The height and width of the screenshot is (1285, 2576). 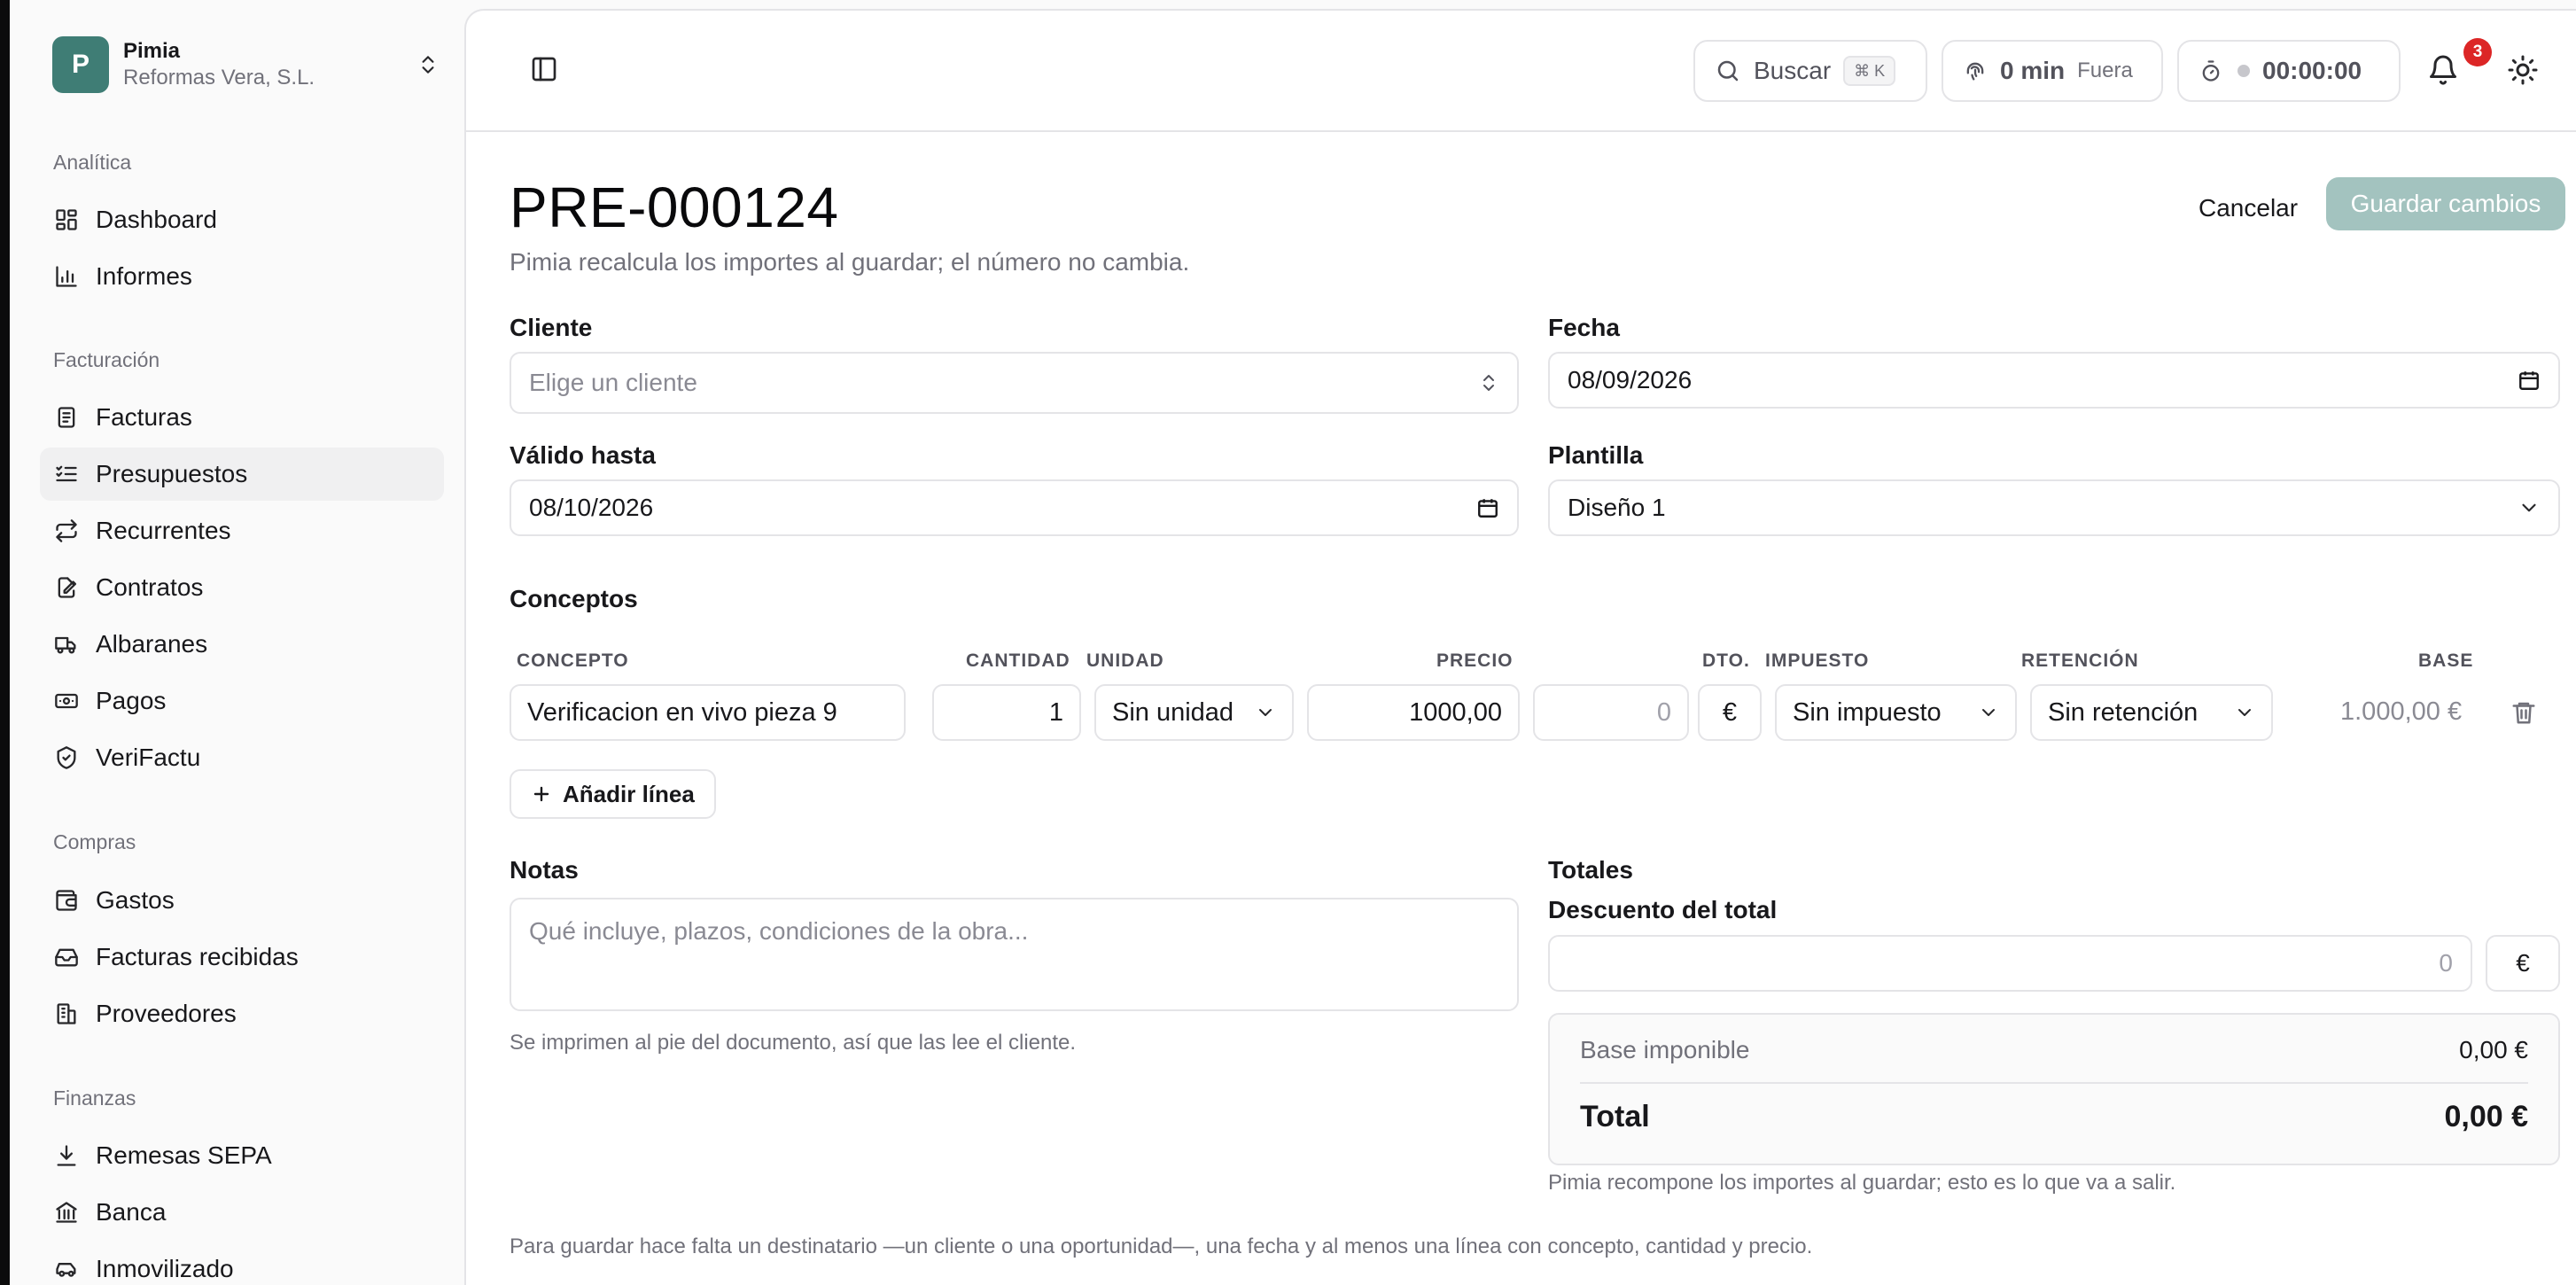 What do you see at coordinates (150, 587) in the screenshot?
I see `sidebar-item-label: Contratos` at bounding box center [150, 587].